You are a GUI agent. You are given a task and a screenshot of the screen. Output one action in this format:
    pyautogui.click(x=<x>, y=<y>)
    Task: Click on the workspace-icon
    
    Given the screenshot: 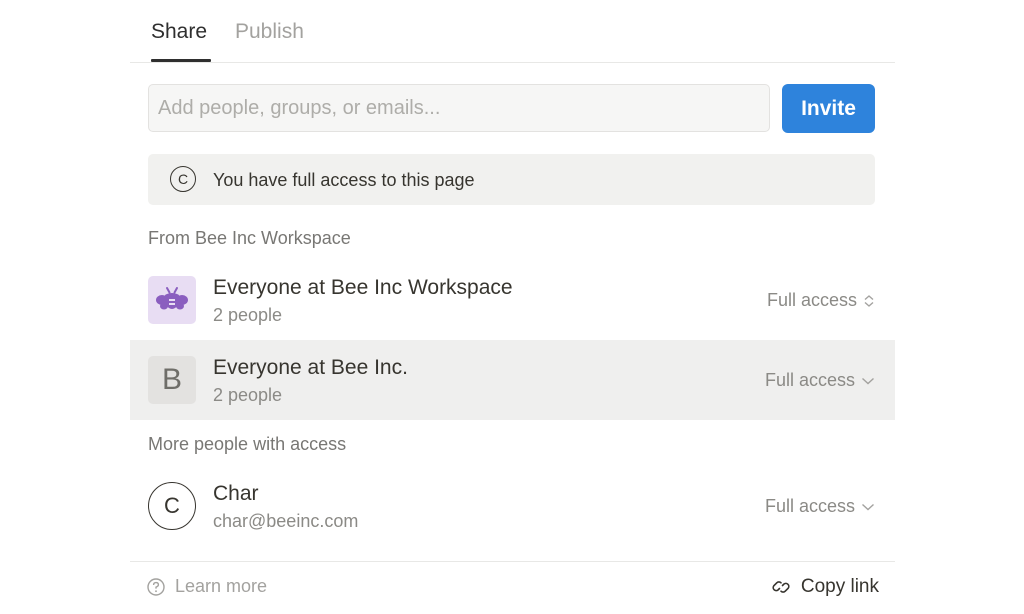 What is the action you would take?
    pyautogui.click(x=172, y=300)
    